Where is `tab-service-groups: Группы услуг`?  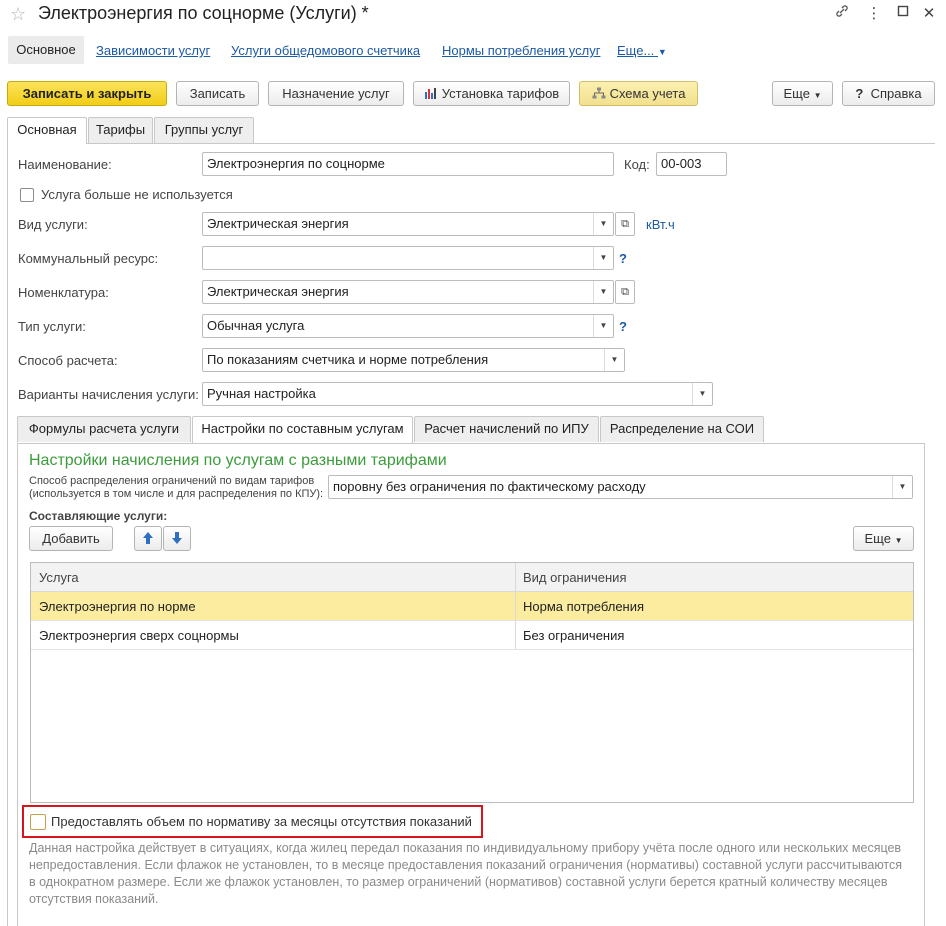
tab-service-groups: Группы услуг is located at coordinates (204, 130).